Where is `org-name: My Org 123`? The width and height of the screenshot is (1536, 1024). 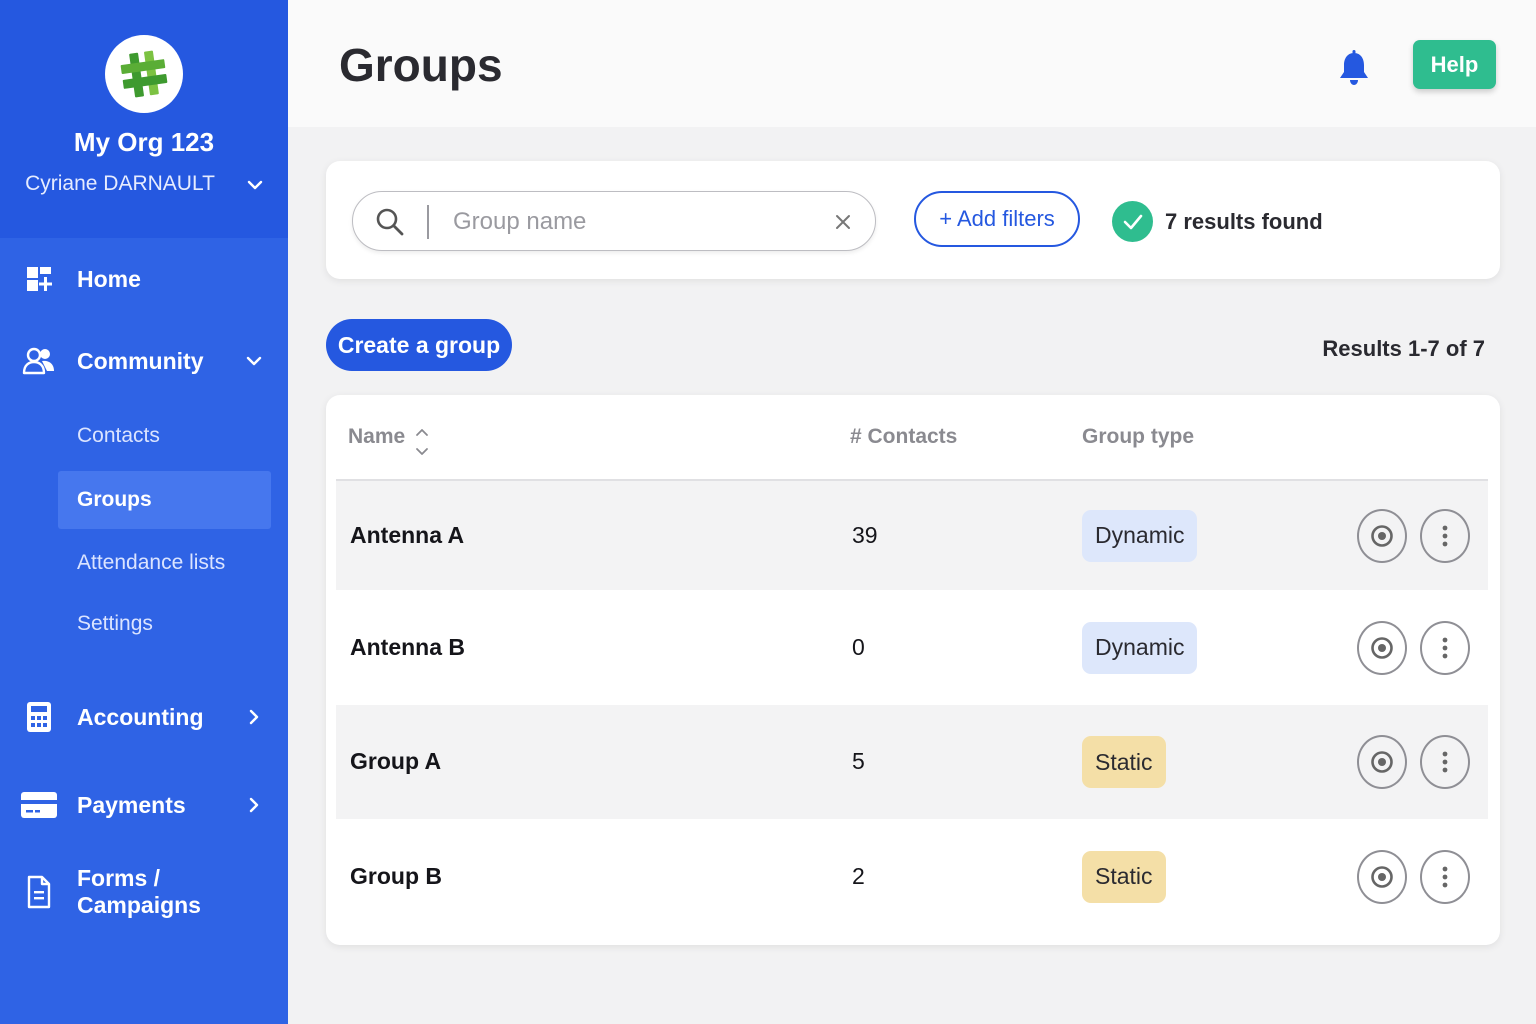
org-name: My Org 123 is located at coordinates (144, 142).